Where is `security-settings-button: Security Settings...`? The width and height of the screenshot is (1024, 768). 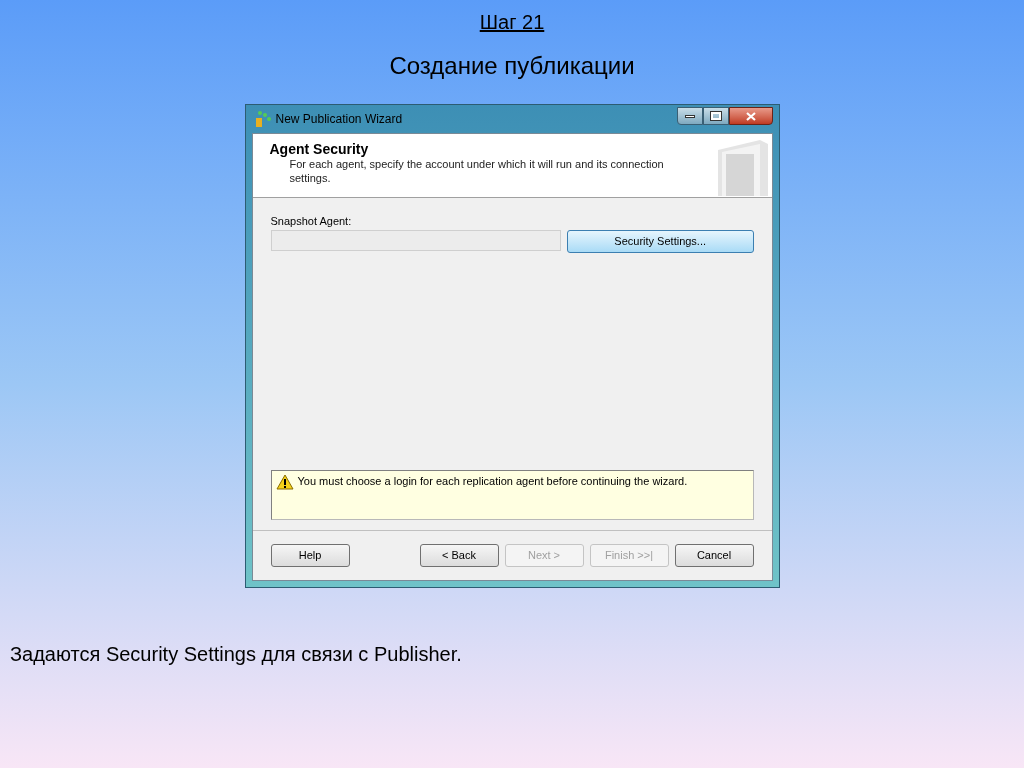
security-settings-button: Security Settings... is located at coordinates (660, 241).